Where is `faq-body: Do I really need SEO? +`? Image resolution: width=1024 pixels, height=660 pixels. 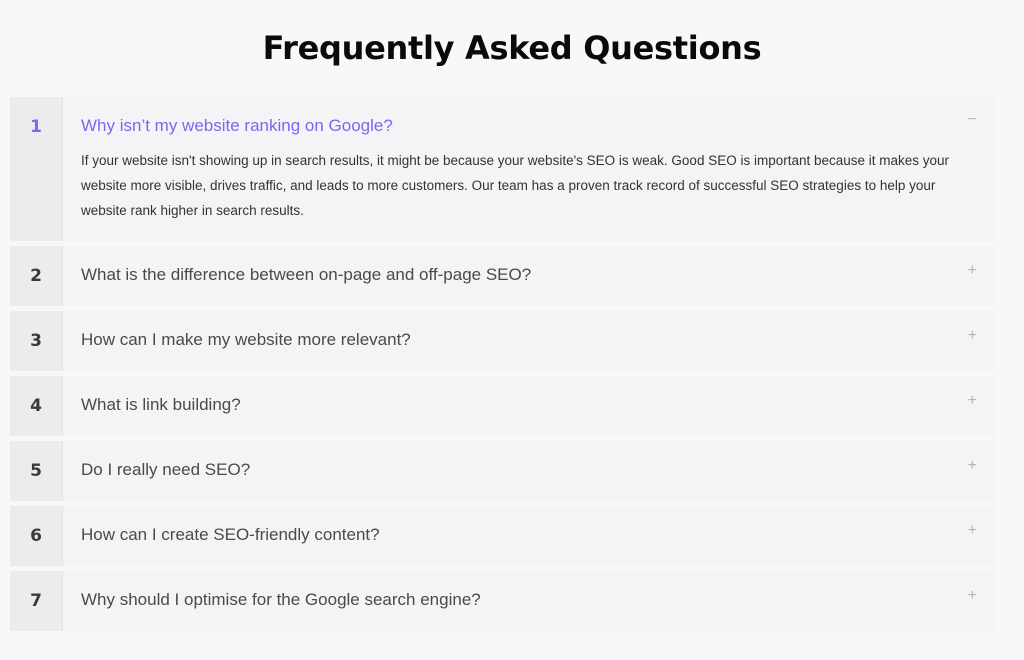 faq-body: Do I really need SEO? + is located at coordinates (529, 471).